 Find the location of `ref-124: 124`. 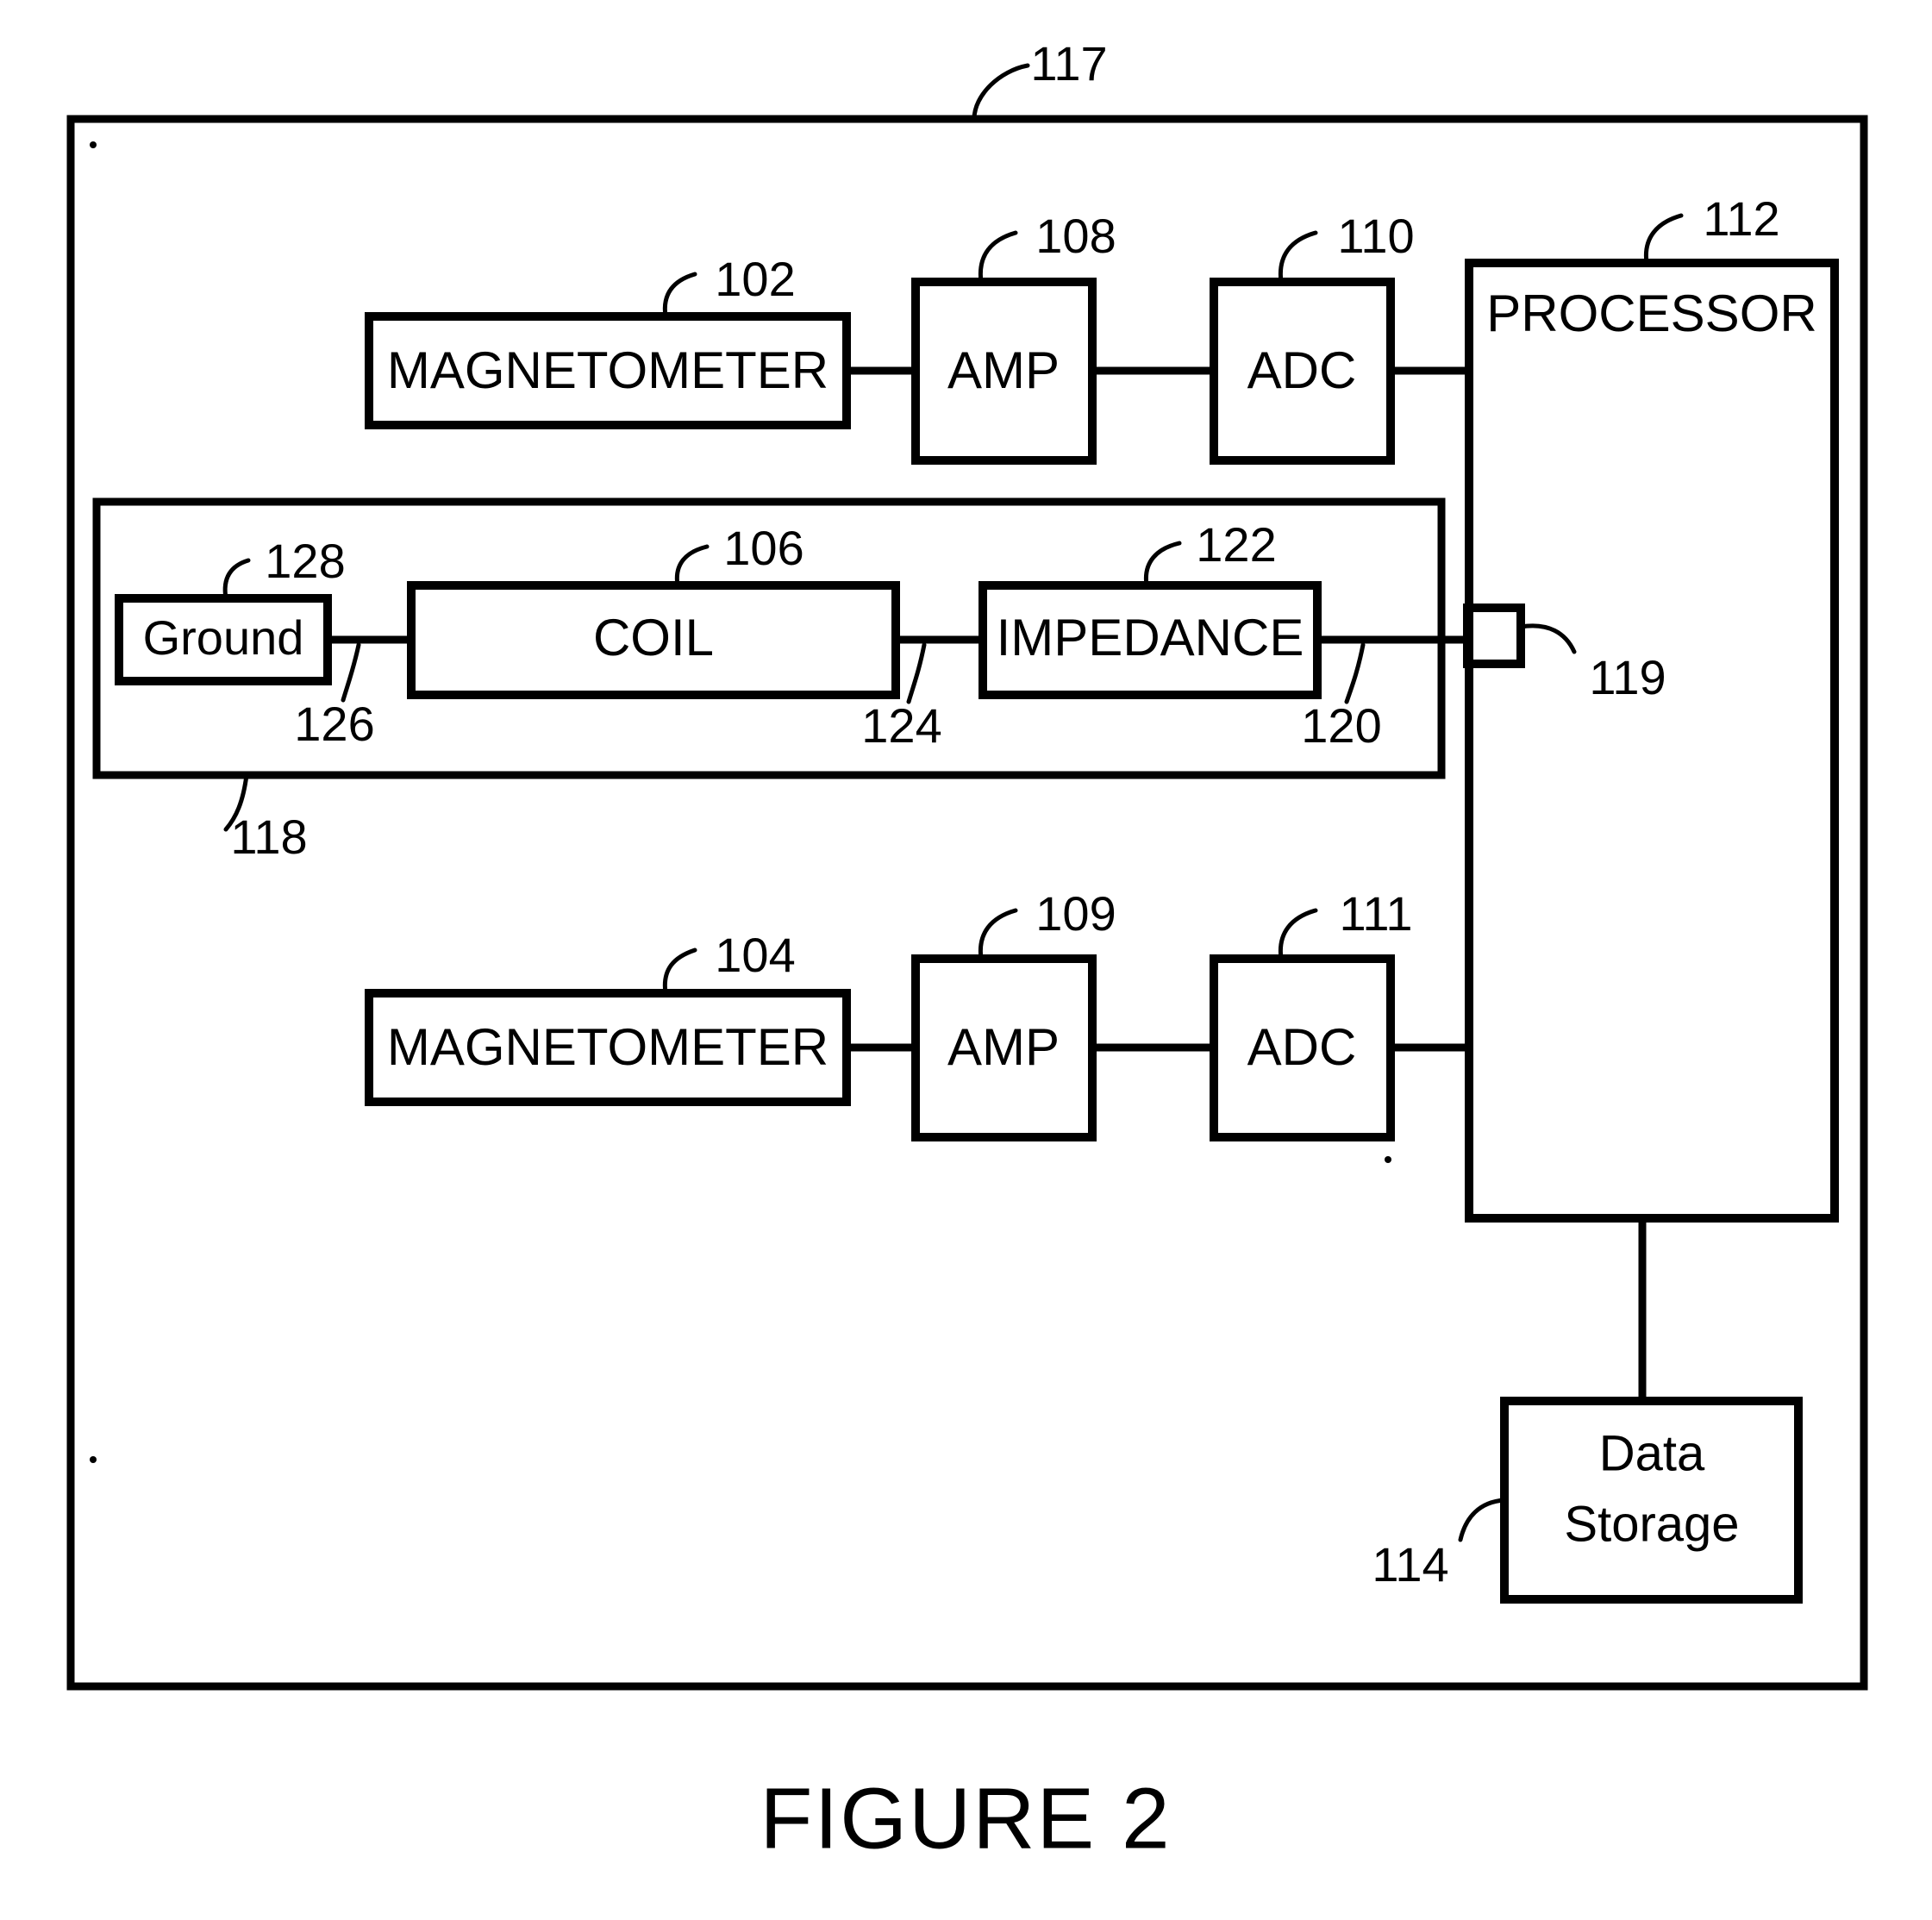

ref-124: 124 is located at coordinates (901, 725).